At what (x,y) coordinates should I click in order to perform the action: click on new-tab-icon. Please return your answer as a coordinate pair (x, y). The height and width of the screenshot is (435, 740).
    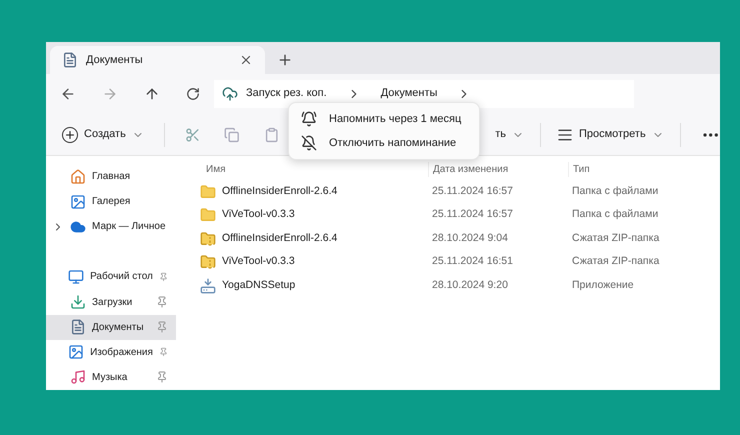
    Looking at the image, I should click on (285, 60).